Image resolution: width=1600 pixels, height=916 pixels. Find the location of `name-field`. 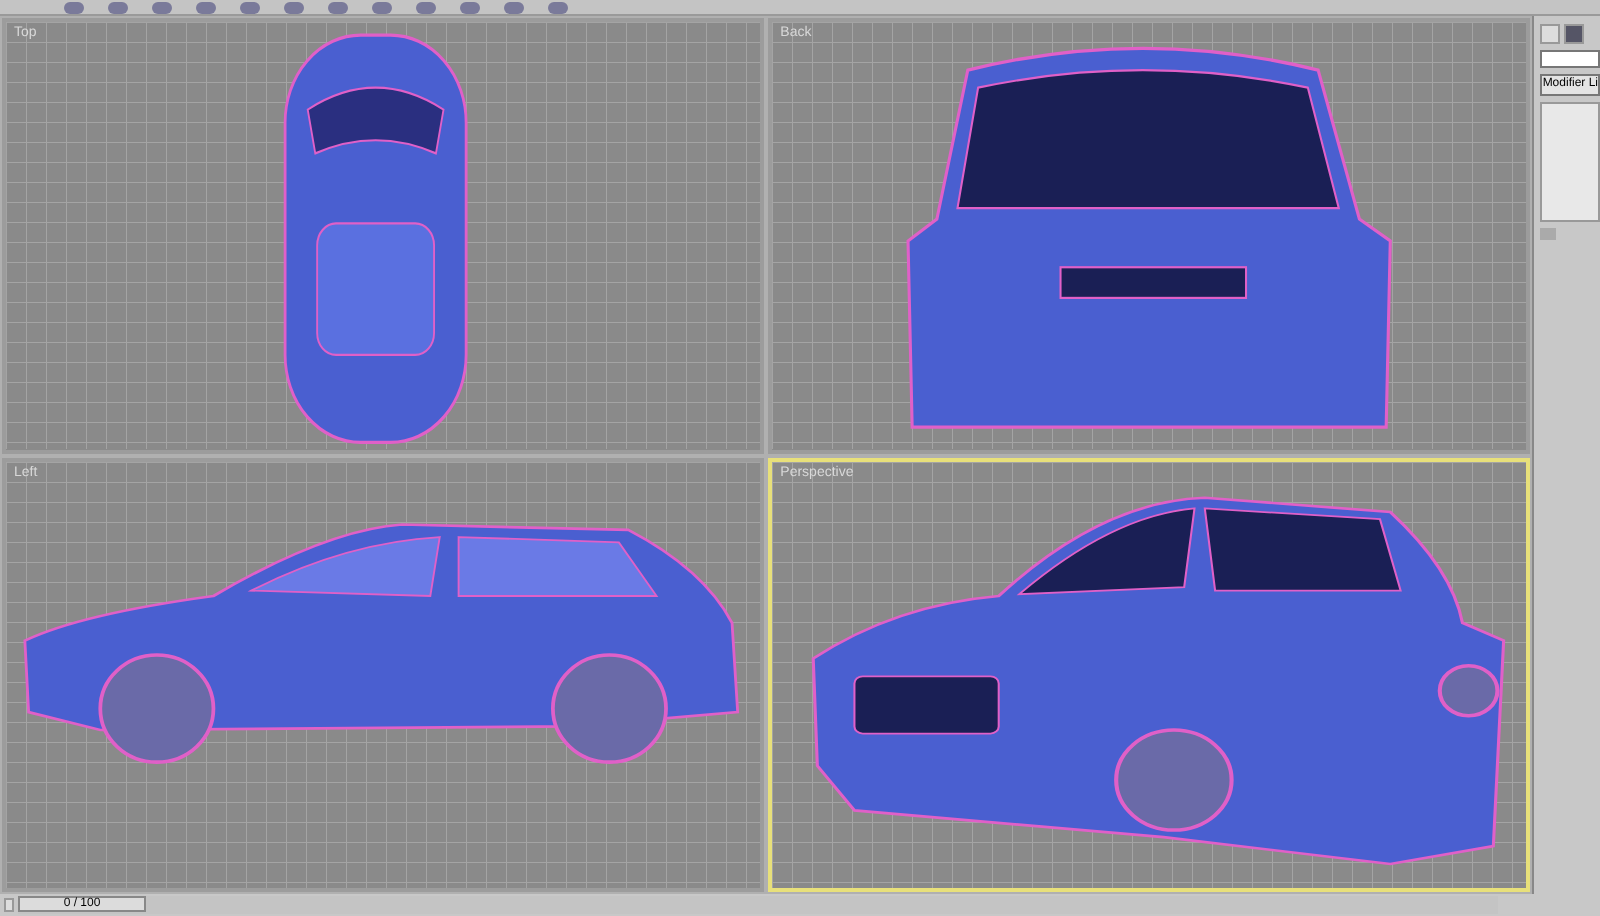

name-field is located at coordinates (1570, 59).